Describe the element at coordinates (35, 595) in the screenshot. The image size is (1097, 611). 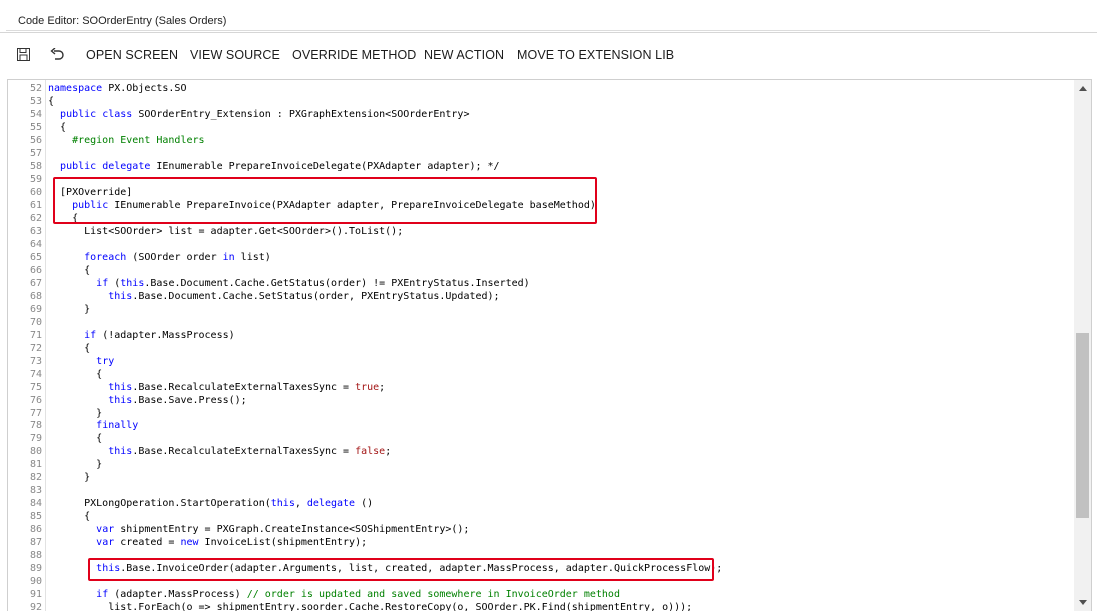
I see `line-number: 91` at that location.